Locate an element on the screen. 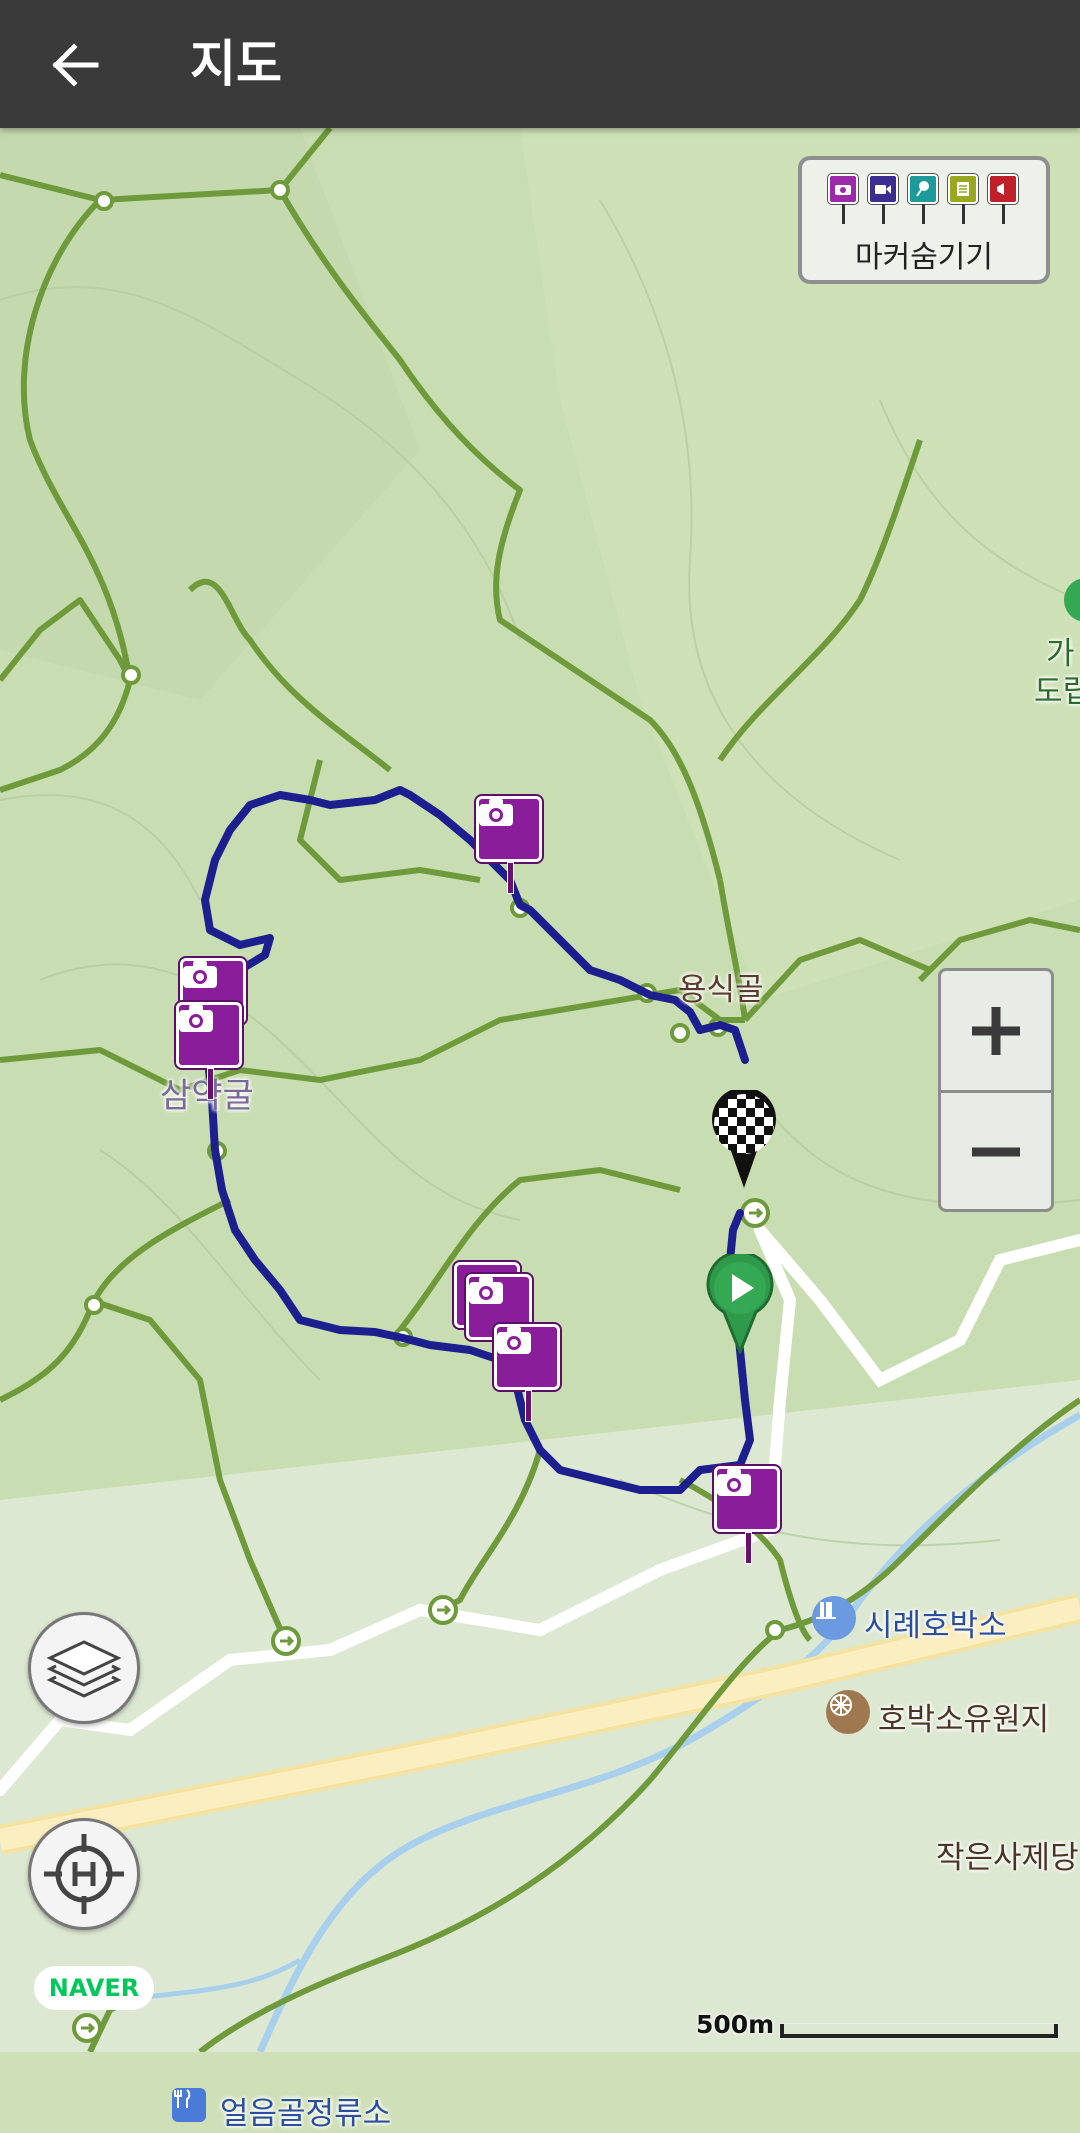 Image resolution: width=1080 pixels, height=2133 pixels. hide-markers-button: 마커숨기기 is located at coordinates (924, 220).